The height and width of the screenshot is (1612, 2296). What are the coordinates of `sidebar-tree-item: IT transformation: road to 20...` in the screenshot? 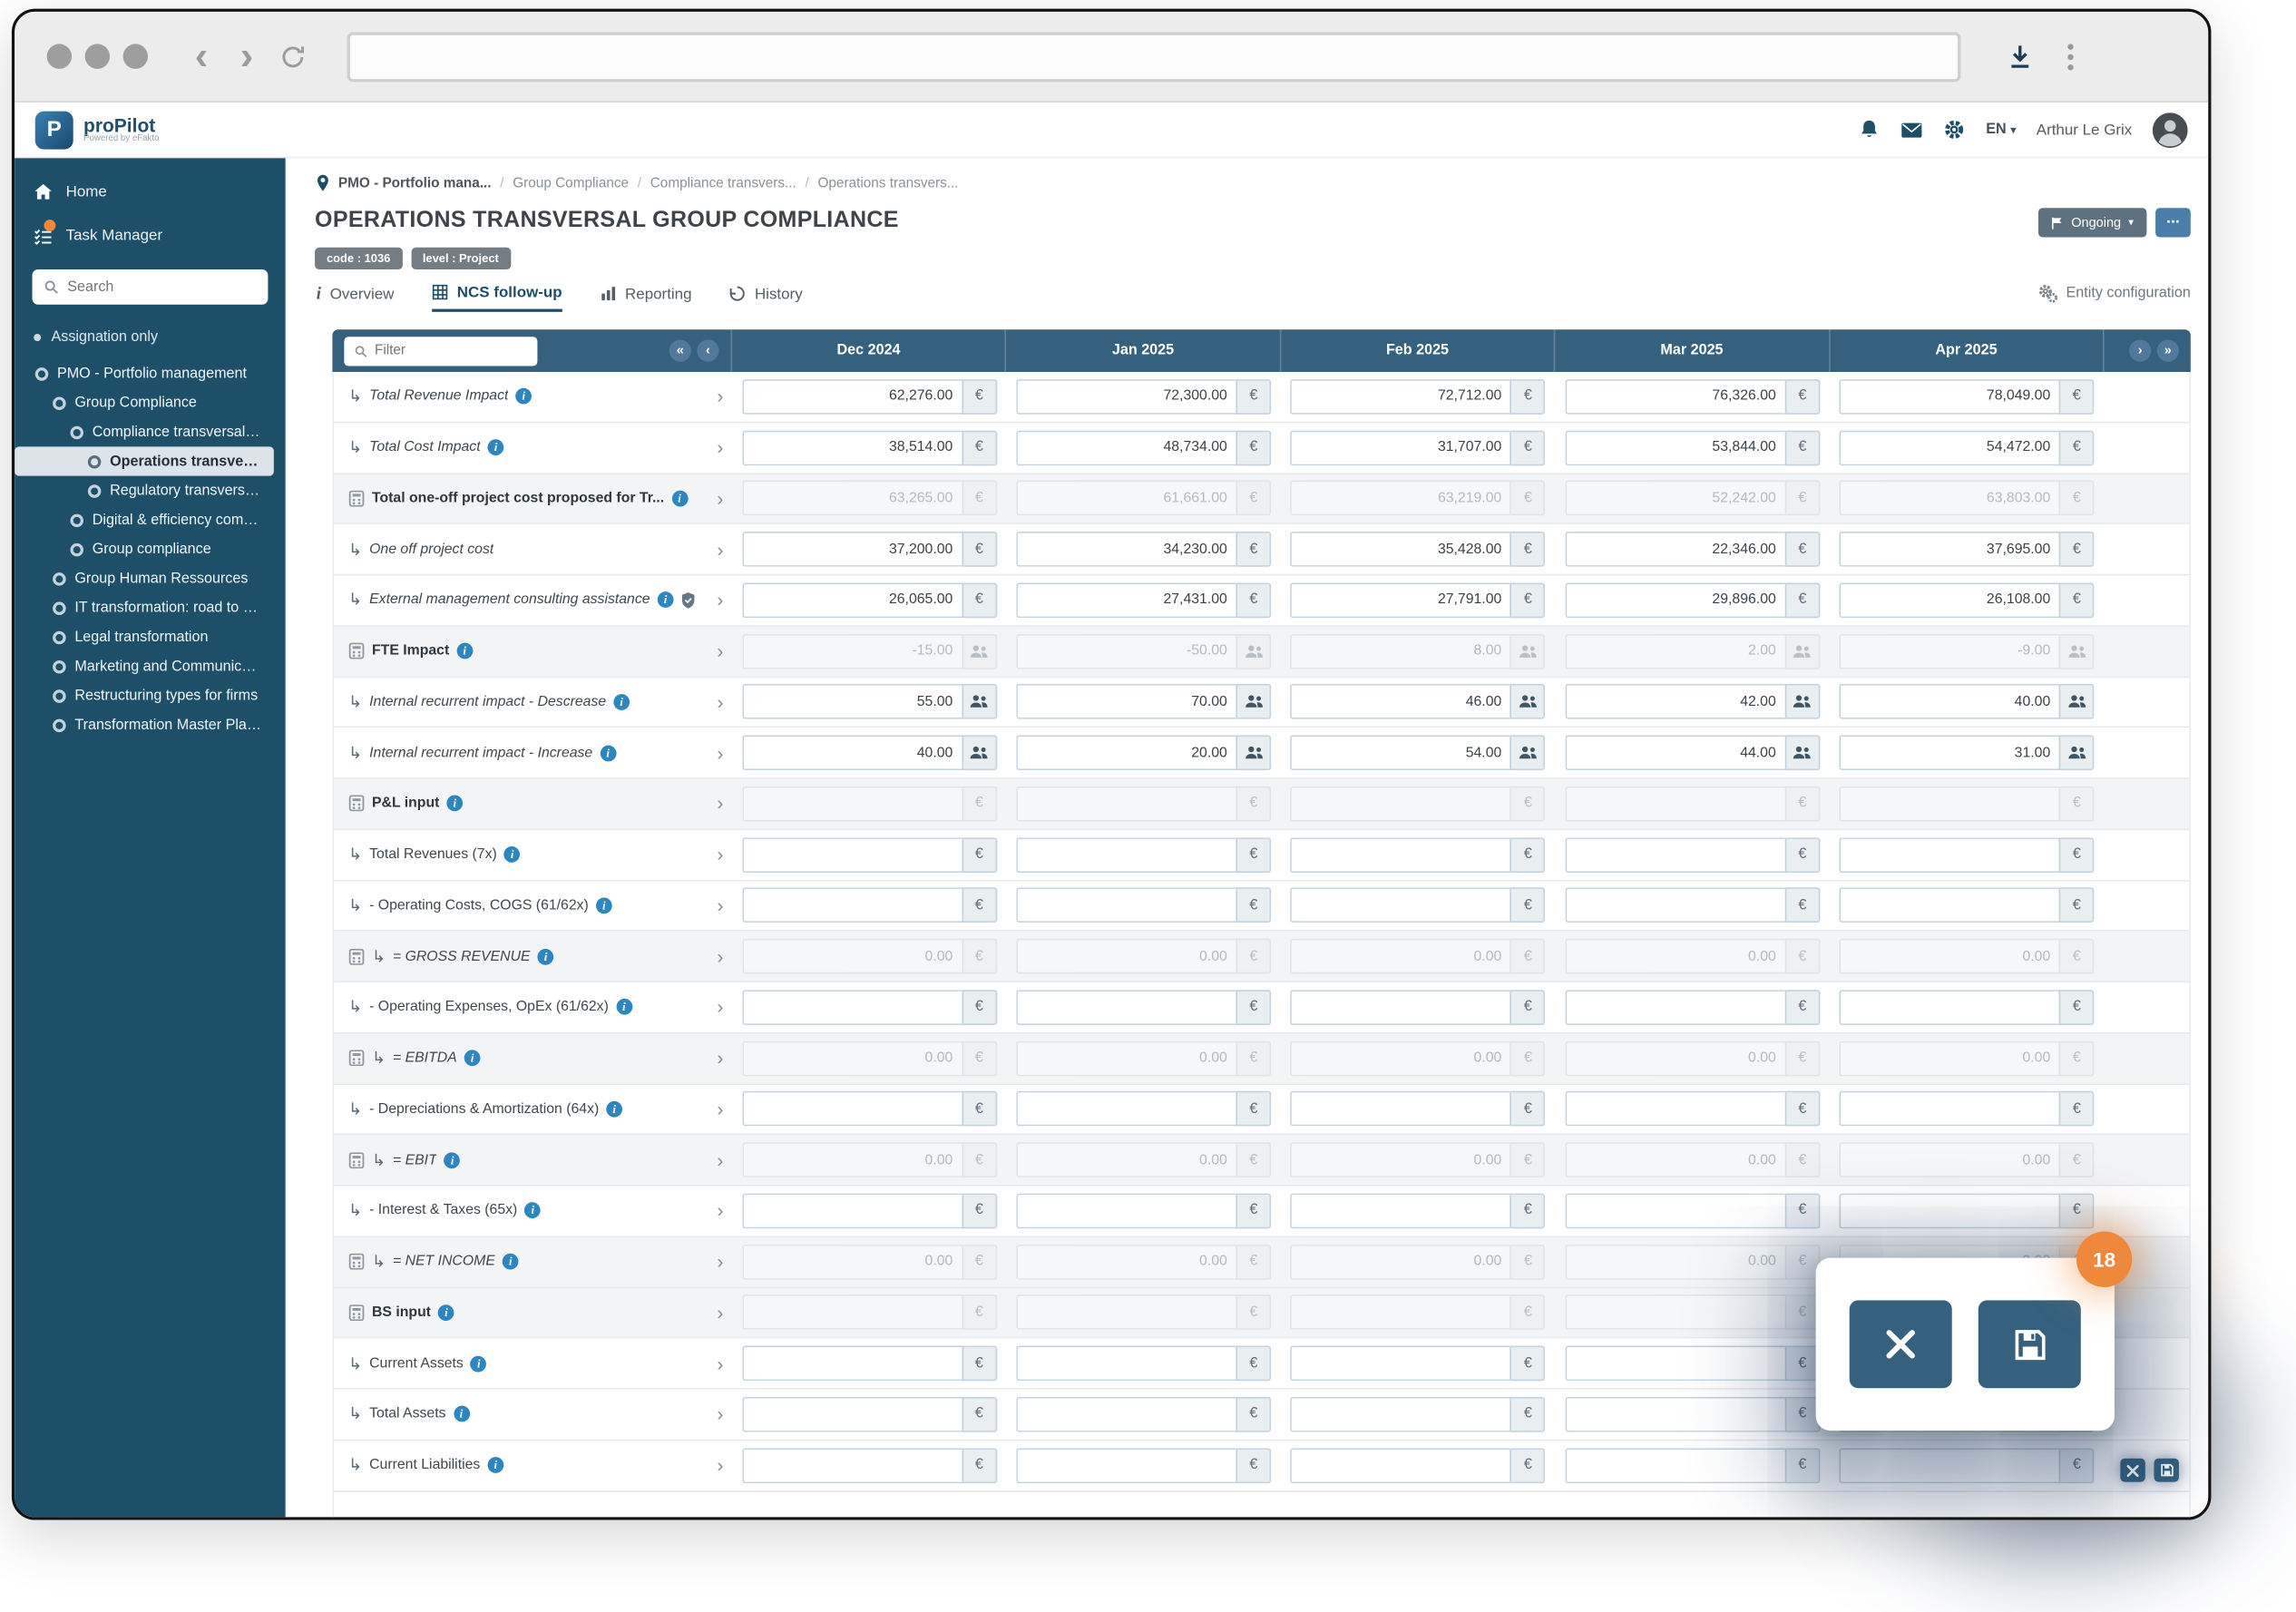 It's located at (144, 607).